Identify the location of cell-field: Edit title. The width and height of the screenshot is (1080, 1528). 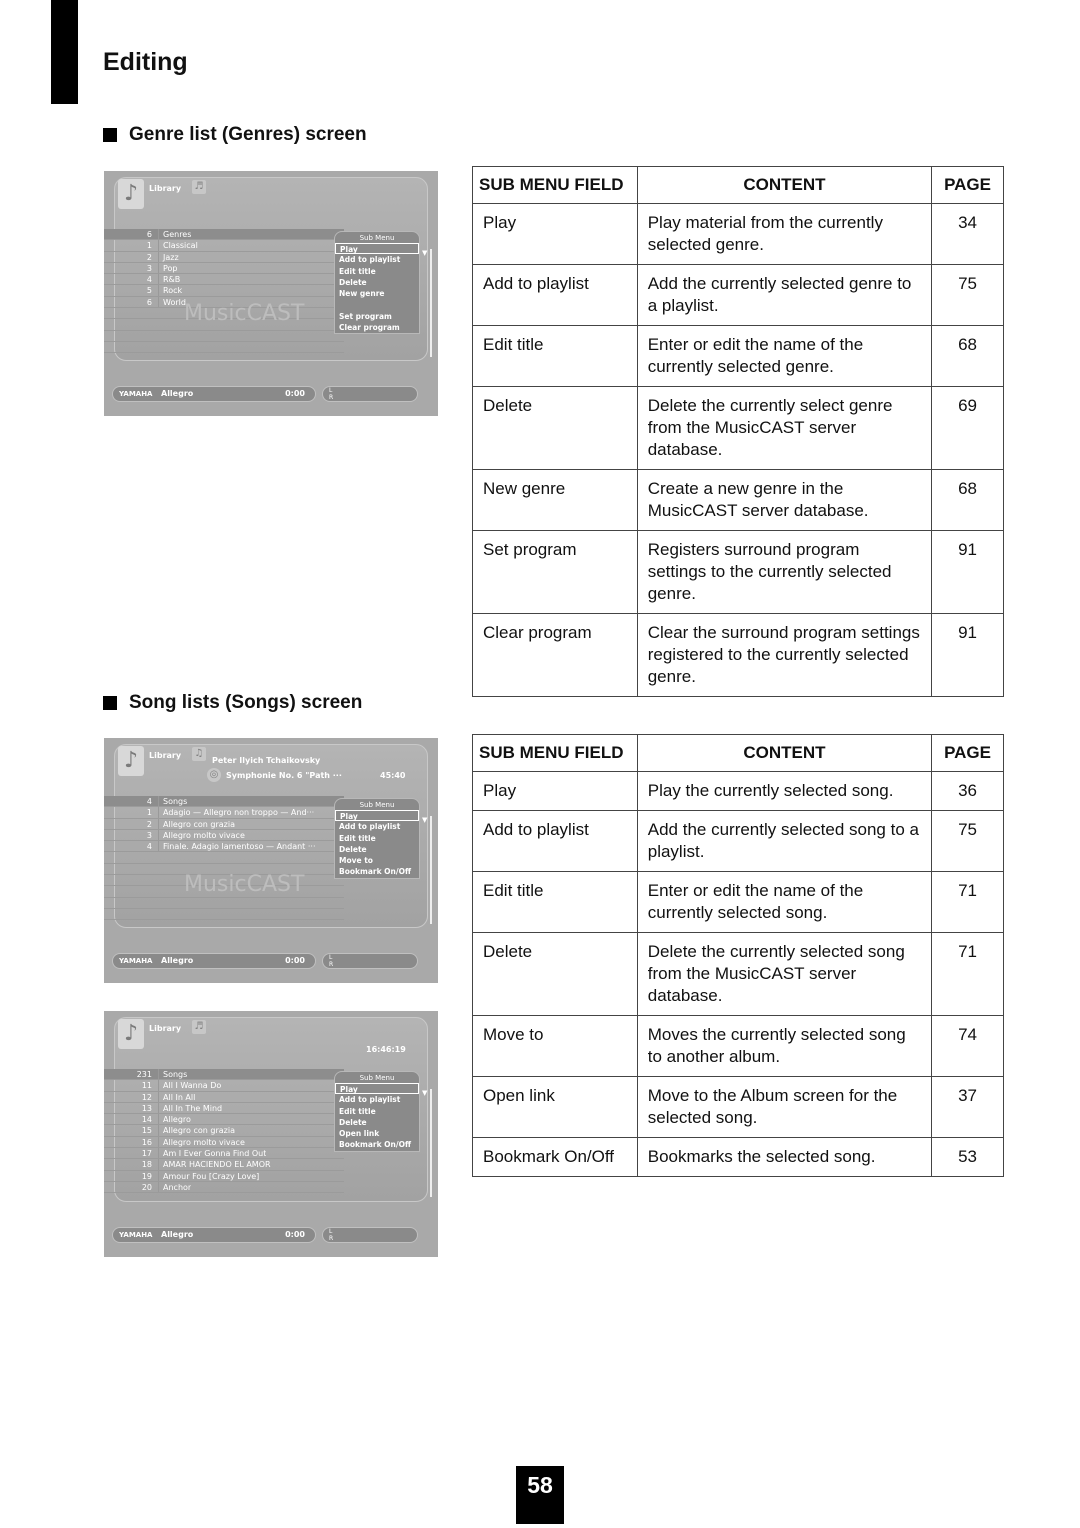
(555, 902).